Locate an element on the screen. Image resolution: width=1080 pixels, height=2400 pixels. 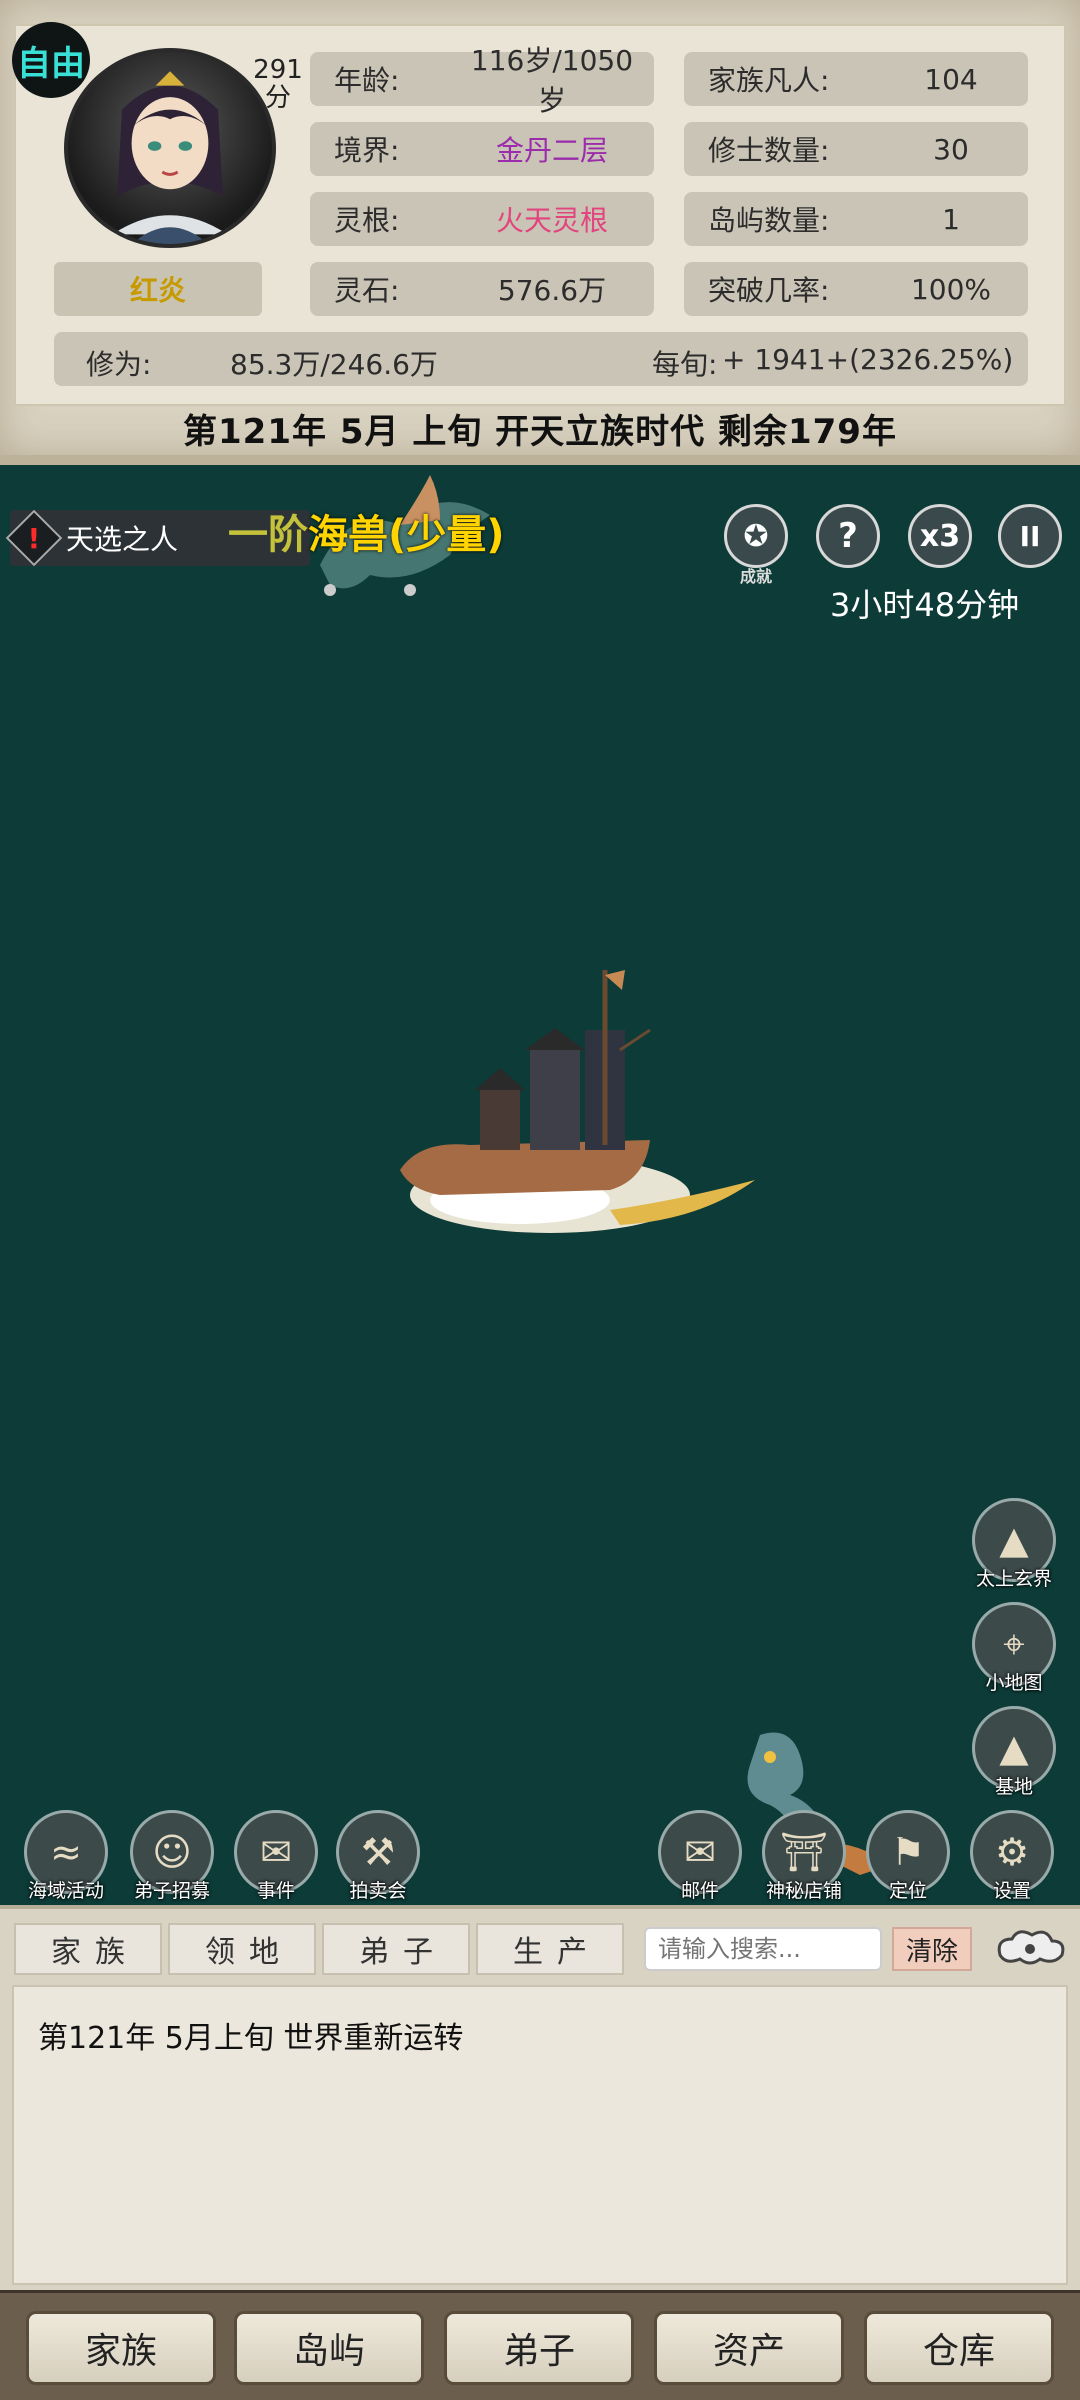
flag-icon: ⚑ is located at coordinates (908, 1852).